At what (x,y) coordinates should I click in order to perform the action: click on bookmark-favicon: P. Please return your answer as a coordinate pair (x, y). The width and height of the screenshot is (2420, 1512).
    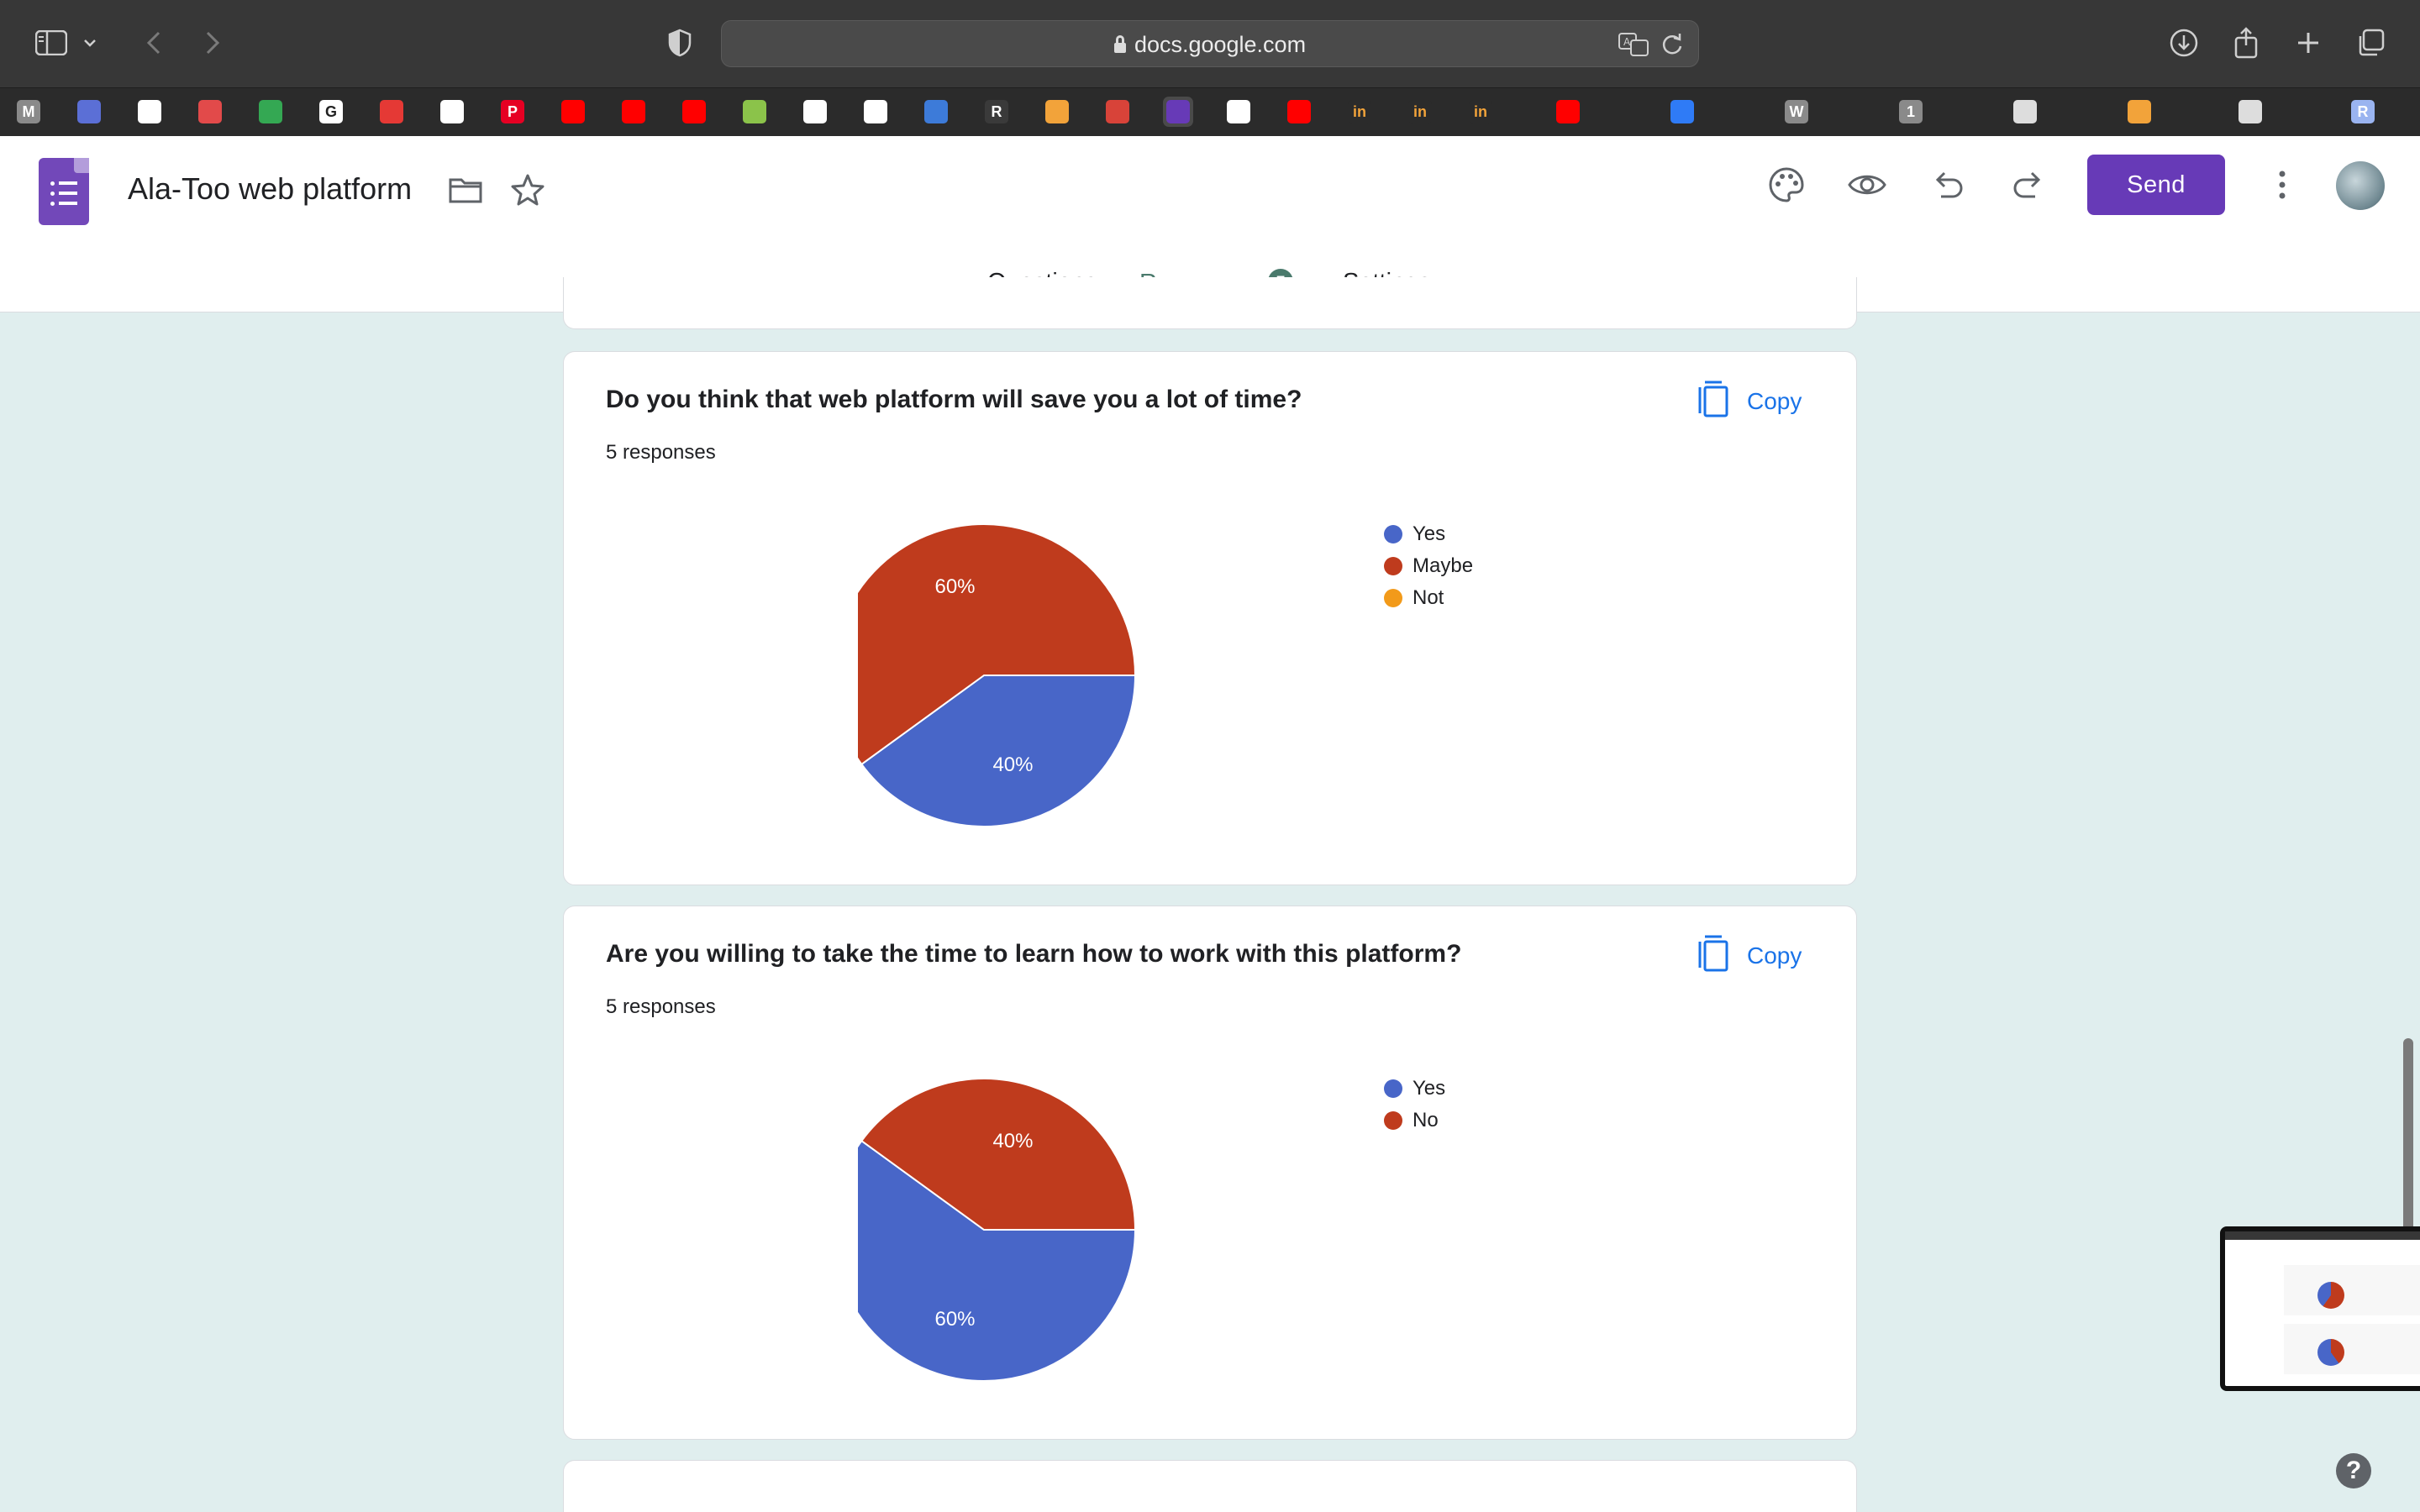
    Looking at the image, I should click on (512, 111).